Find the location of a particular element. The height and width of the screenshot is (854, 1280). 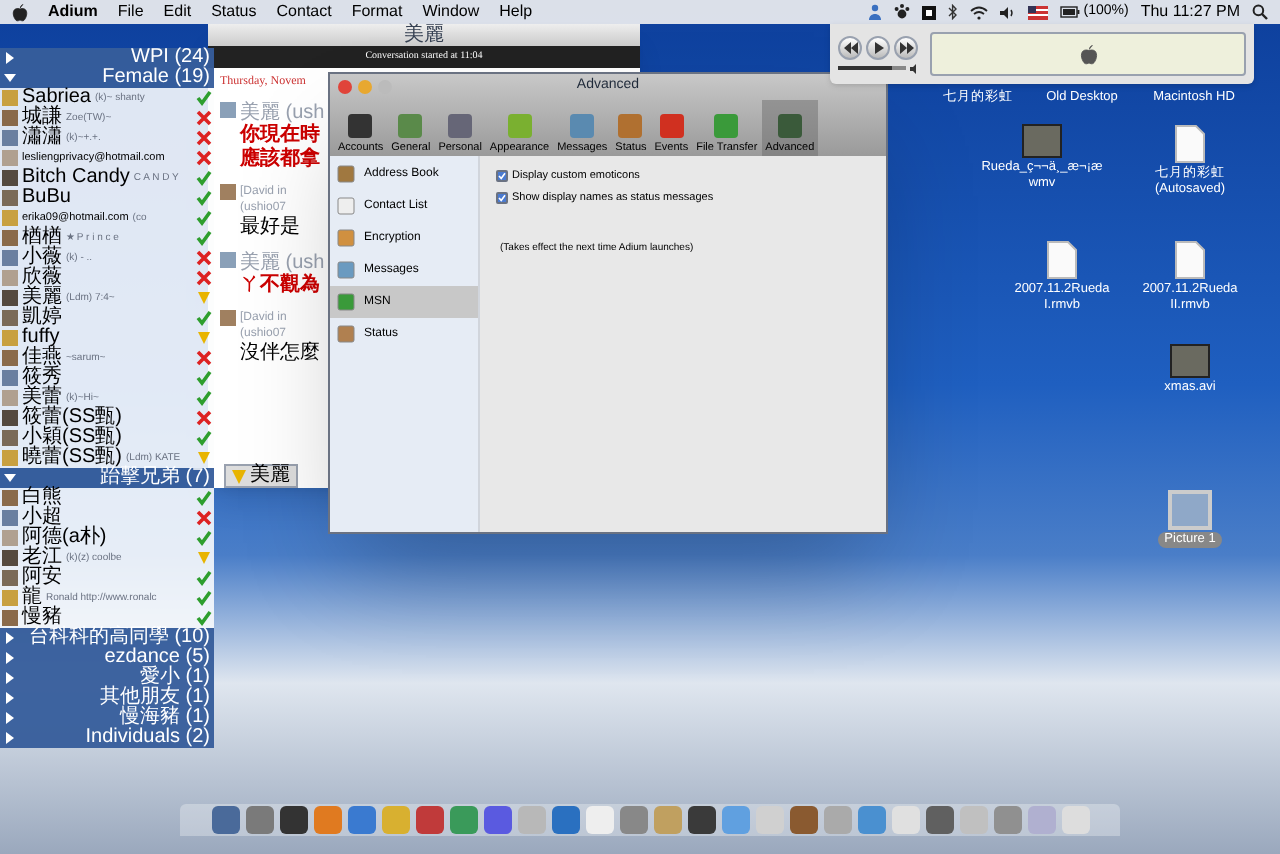

group-name: WPI (24) is located at coordinates (170, 58).